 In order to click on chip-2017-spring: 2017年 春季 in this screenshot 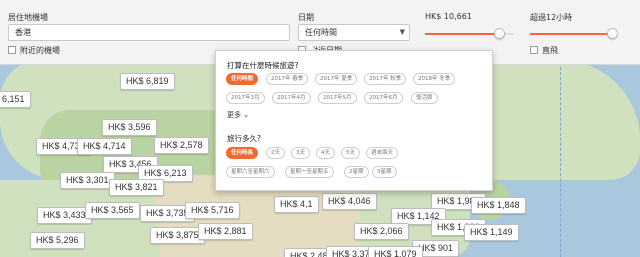, I will do `click(287, 79)`.